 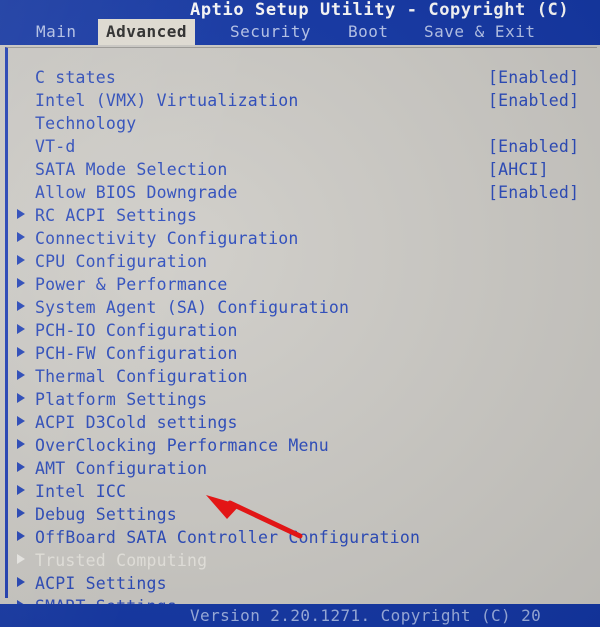 What do you see at coordinates (76, 77) in the screenshot?
I see `setting-label: C states` at bounding box center [76, 77].